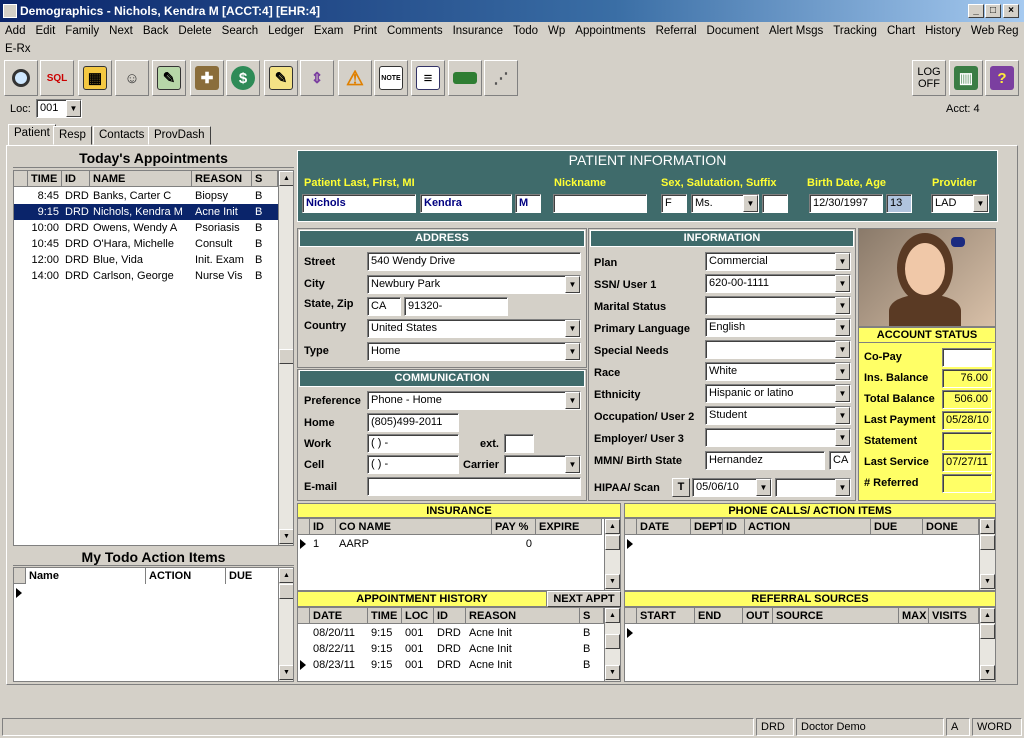 The height and width of the screenshot is (738, 1024). What do you see at coordinates (901, 31) in the screenshot?
I see `menu-item-chart: Chart` at bounding box center [901, 31].